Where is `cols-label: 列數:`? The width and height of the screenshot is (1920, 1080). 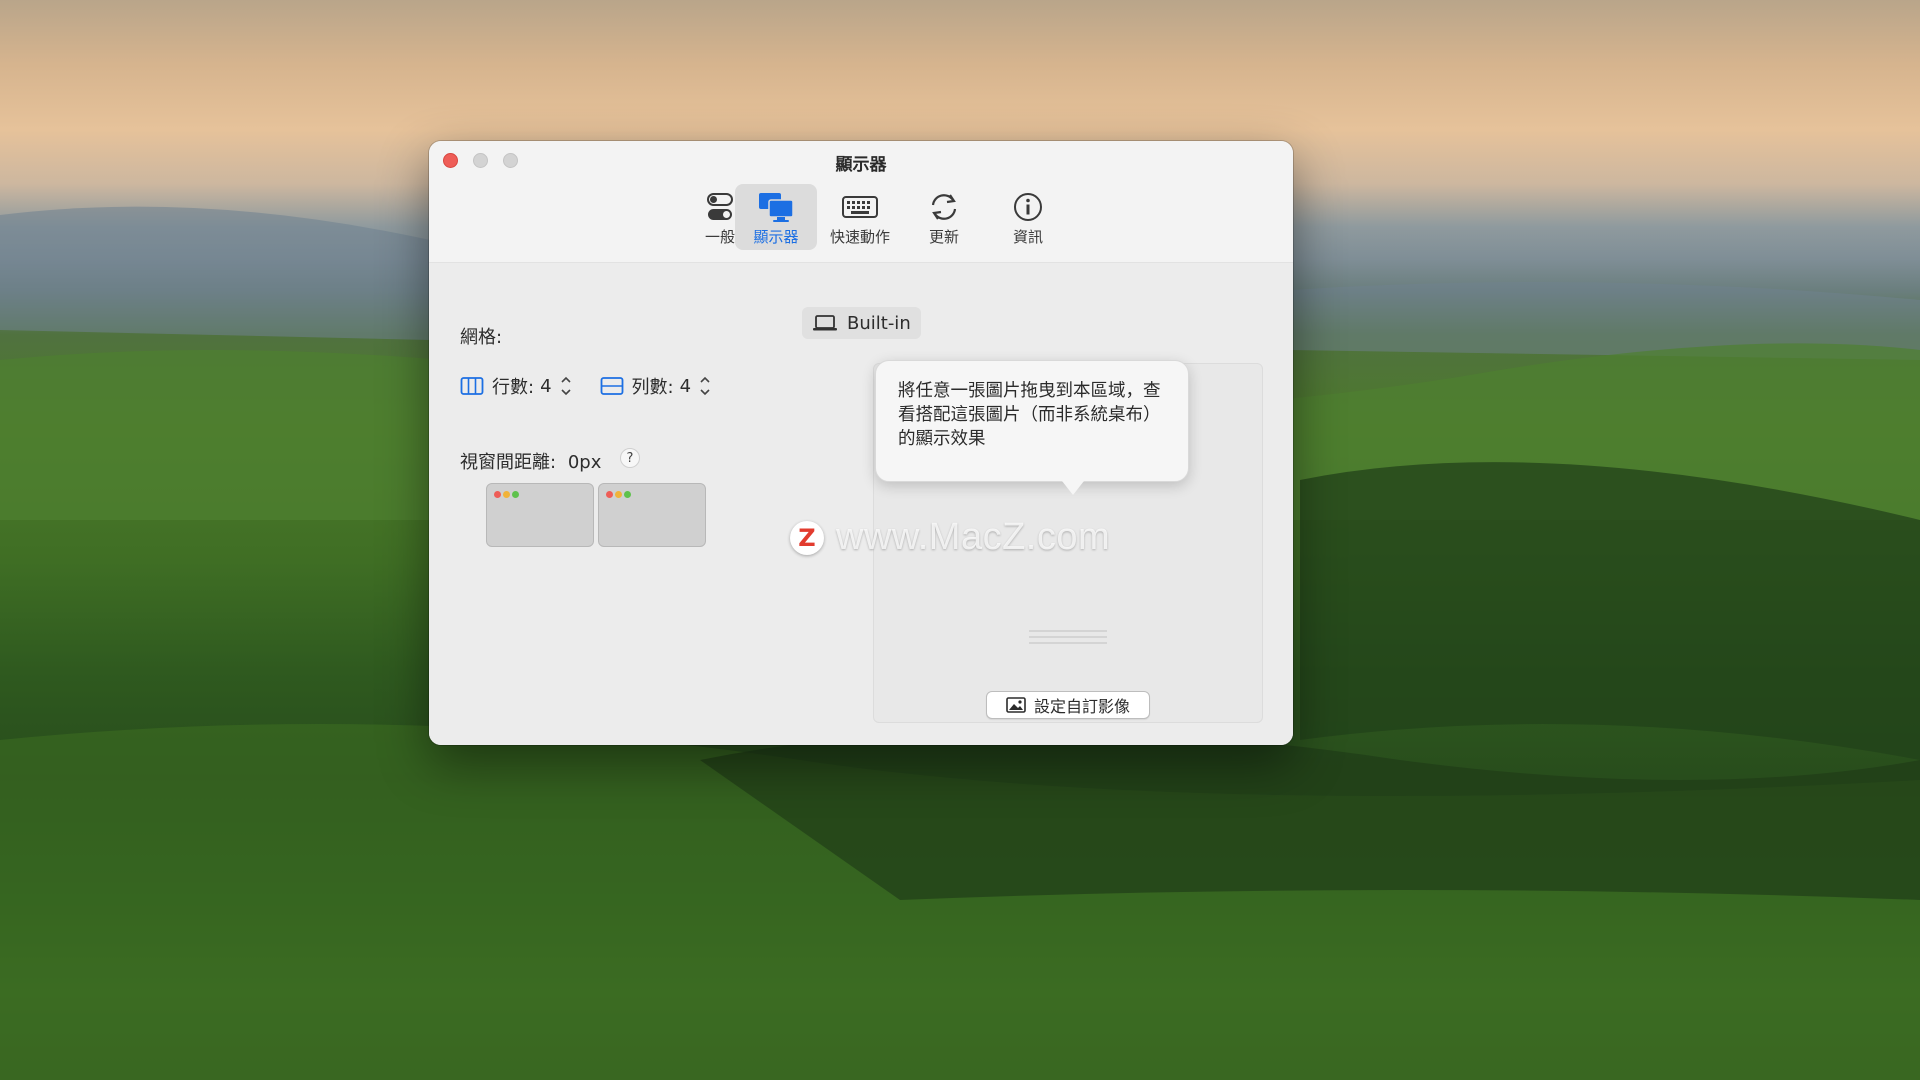 cols-label: 列數: is located at coordinates (652, 387).